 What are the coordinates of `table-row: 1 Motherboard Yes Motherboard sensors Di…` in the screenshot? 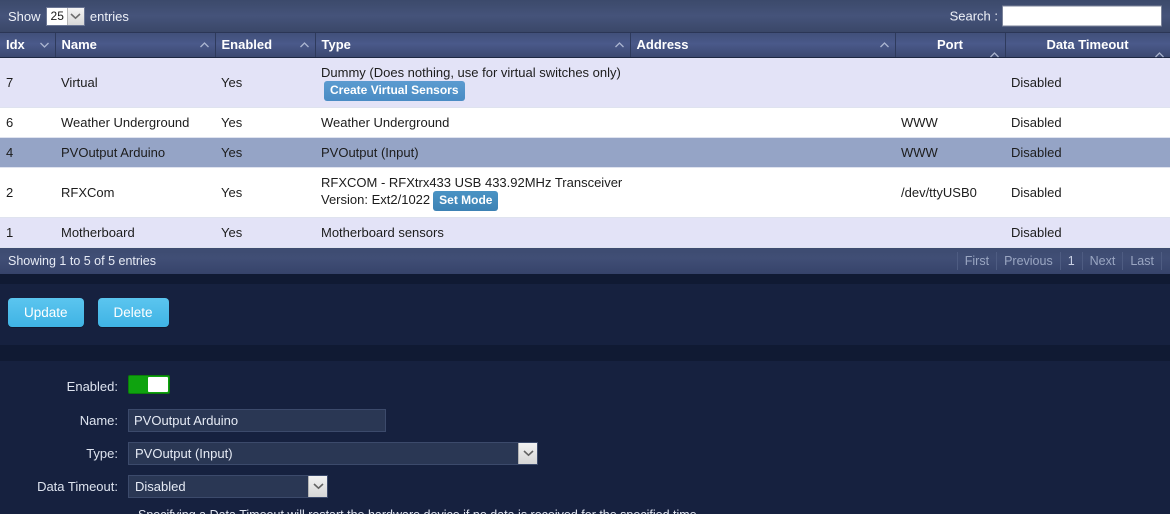 It's located at (585, 232).